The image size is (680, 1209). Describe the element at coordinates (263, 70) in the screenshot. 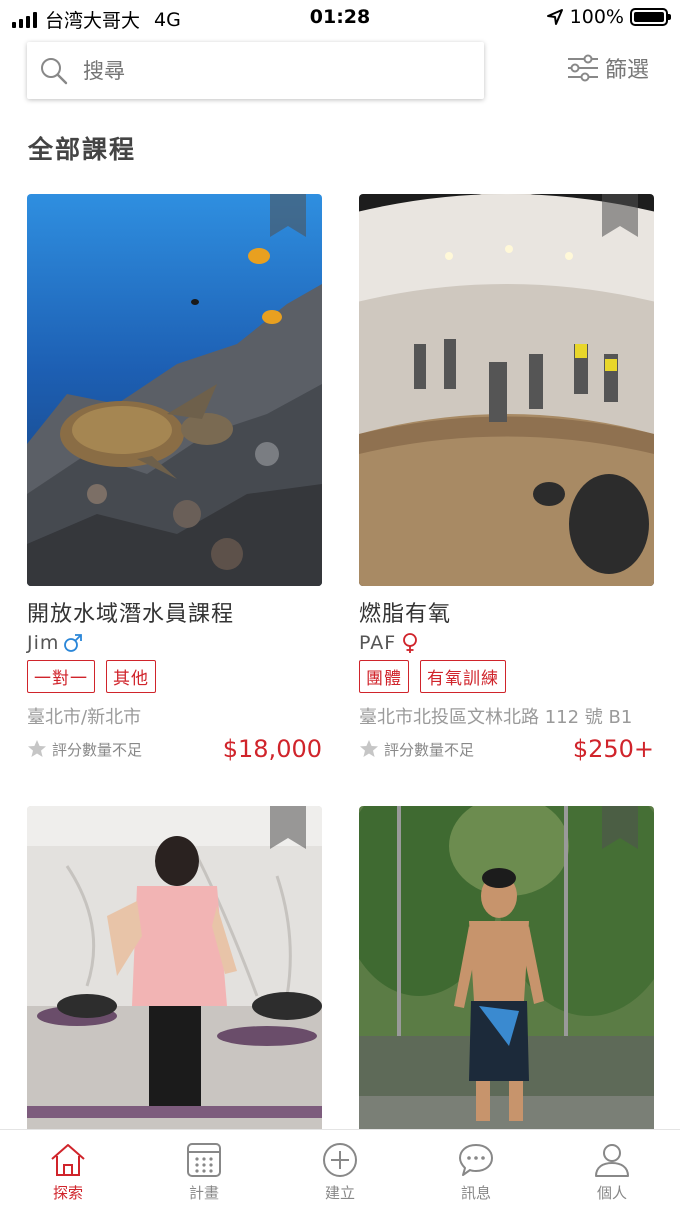

I see `search-input` at that location.